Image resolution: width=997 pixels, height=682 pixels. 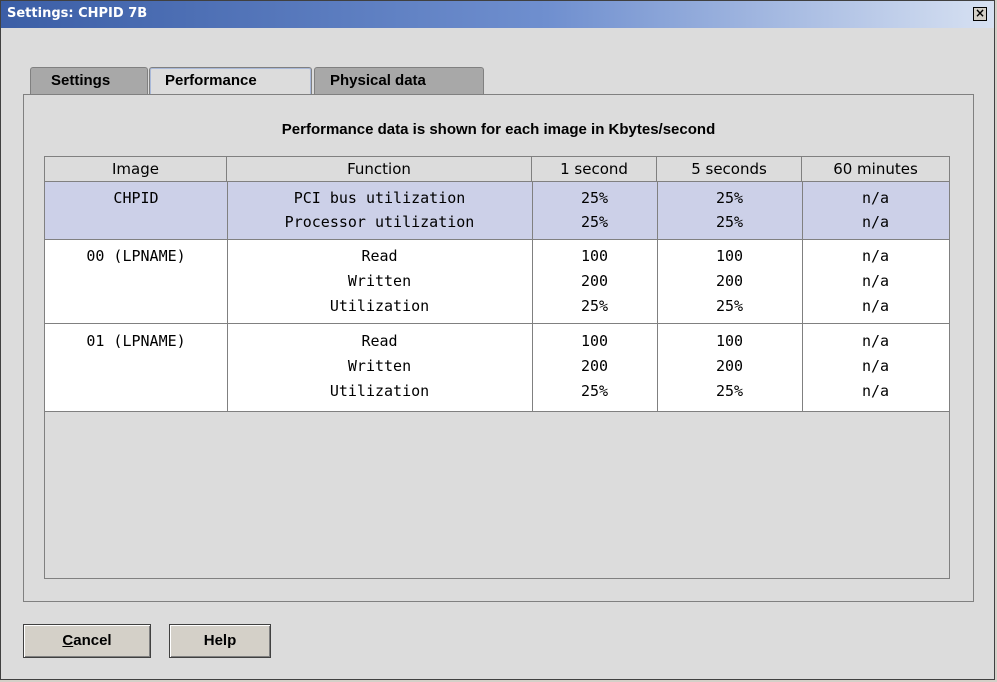 I want to click on column-header-function: Function, so click(x=379, y=169).